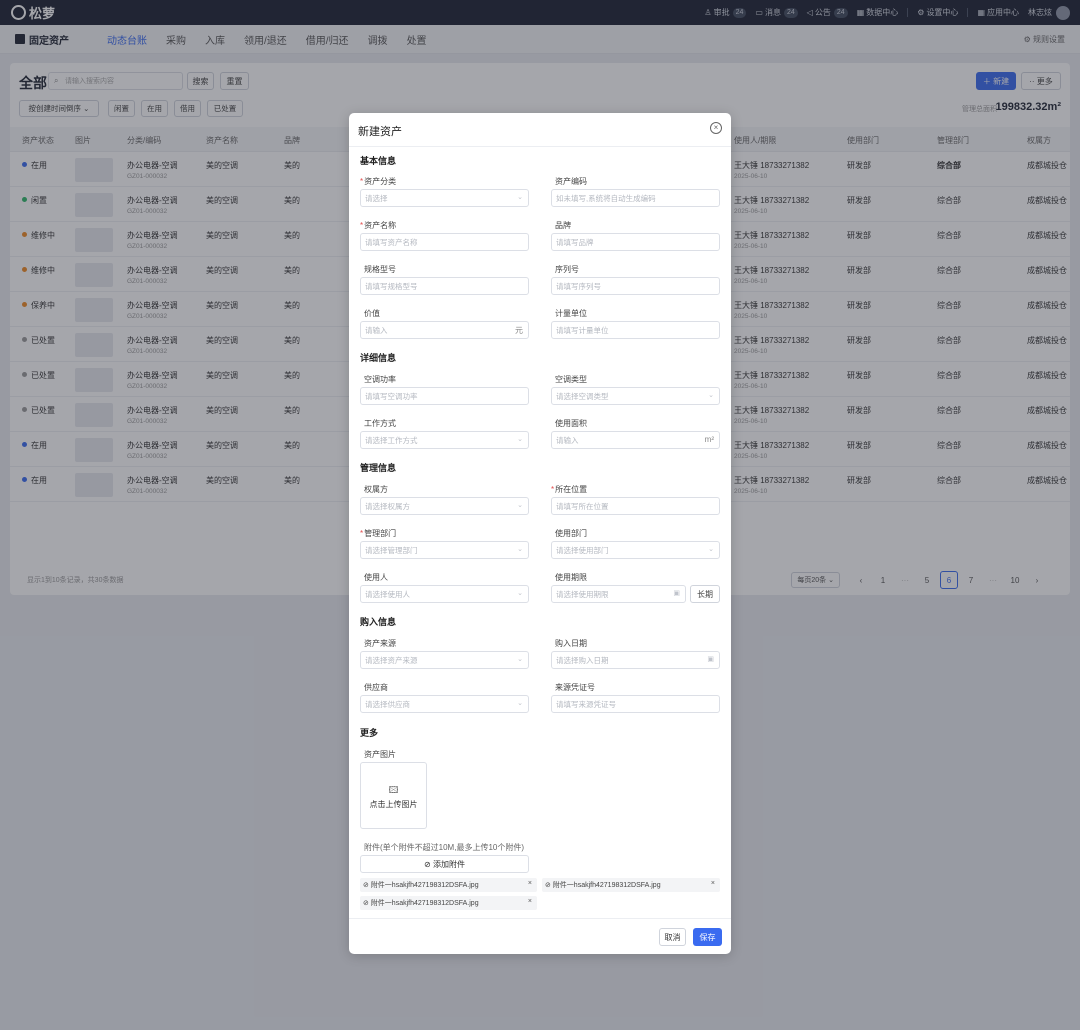 The image size is (1080, 1030). I want to click on name-label: *资产名称, so click(378, 225).